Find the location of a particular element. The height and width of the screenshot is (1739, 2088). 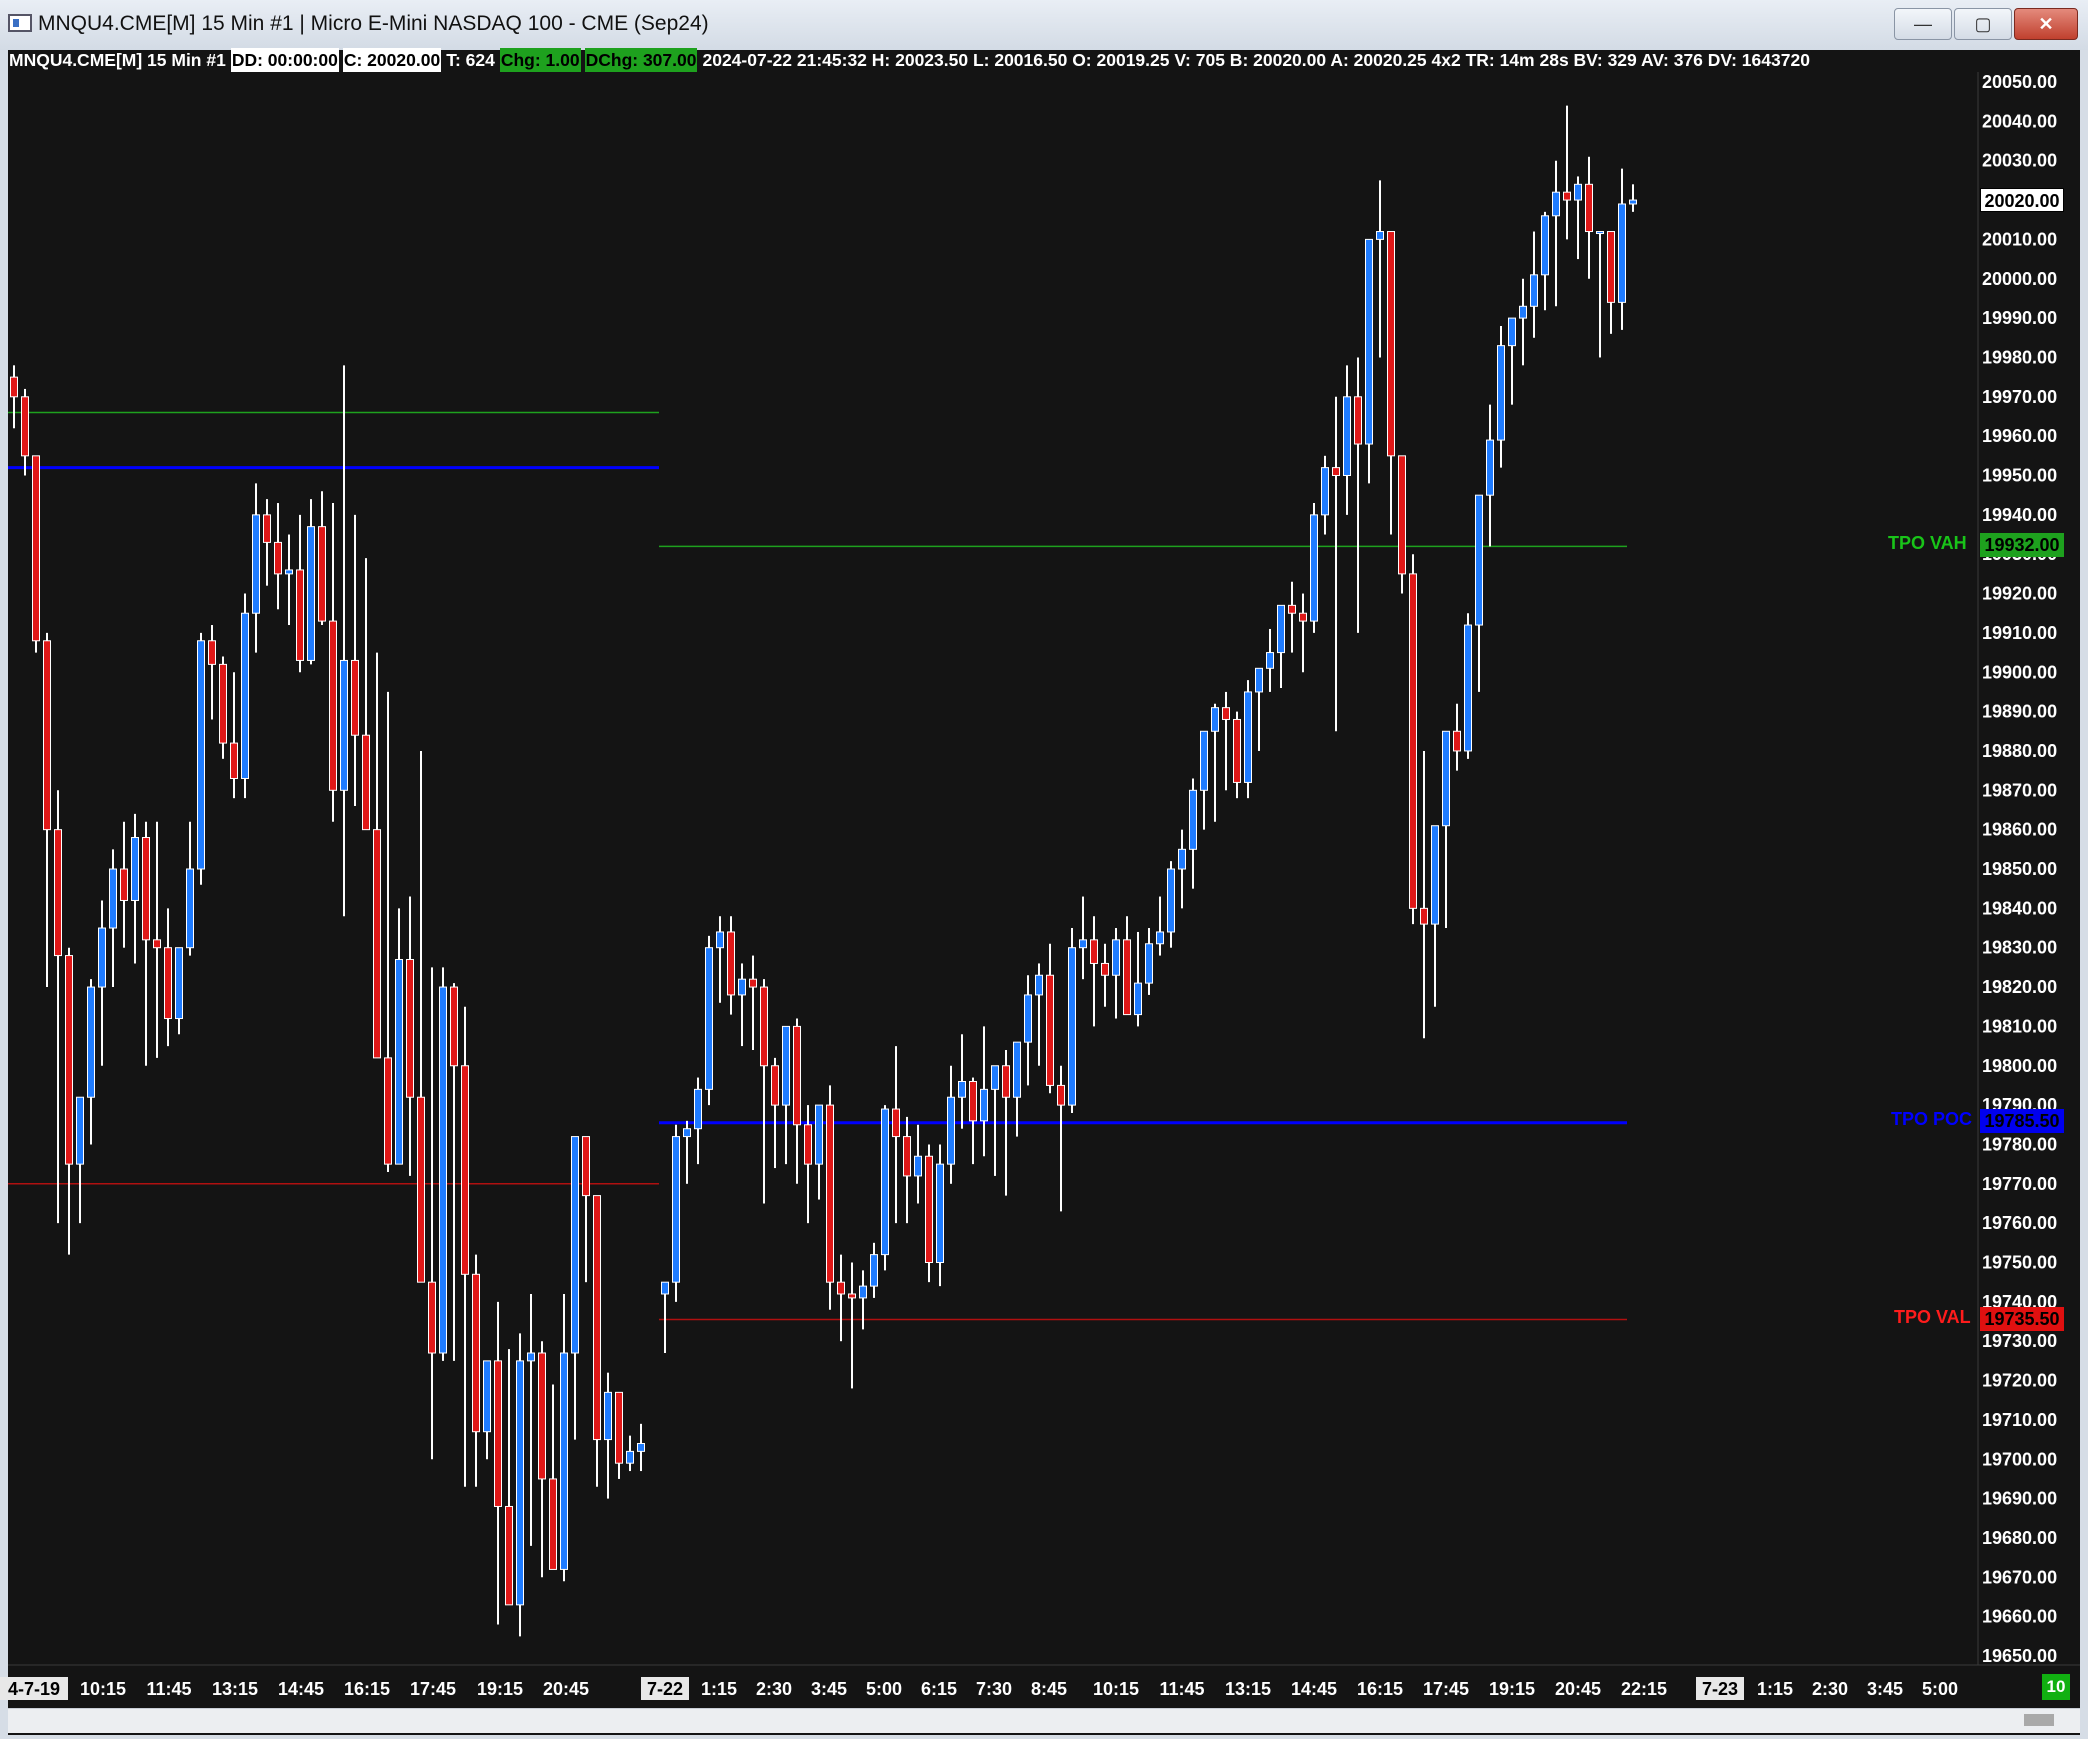

price-tick-label: 19770.00 is located at coordinates (2019, 1184).